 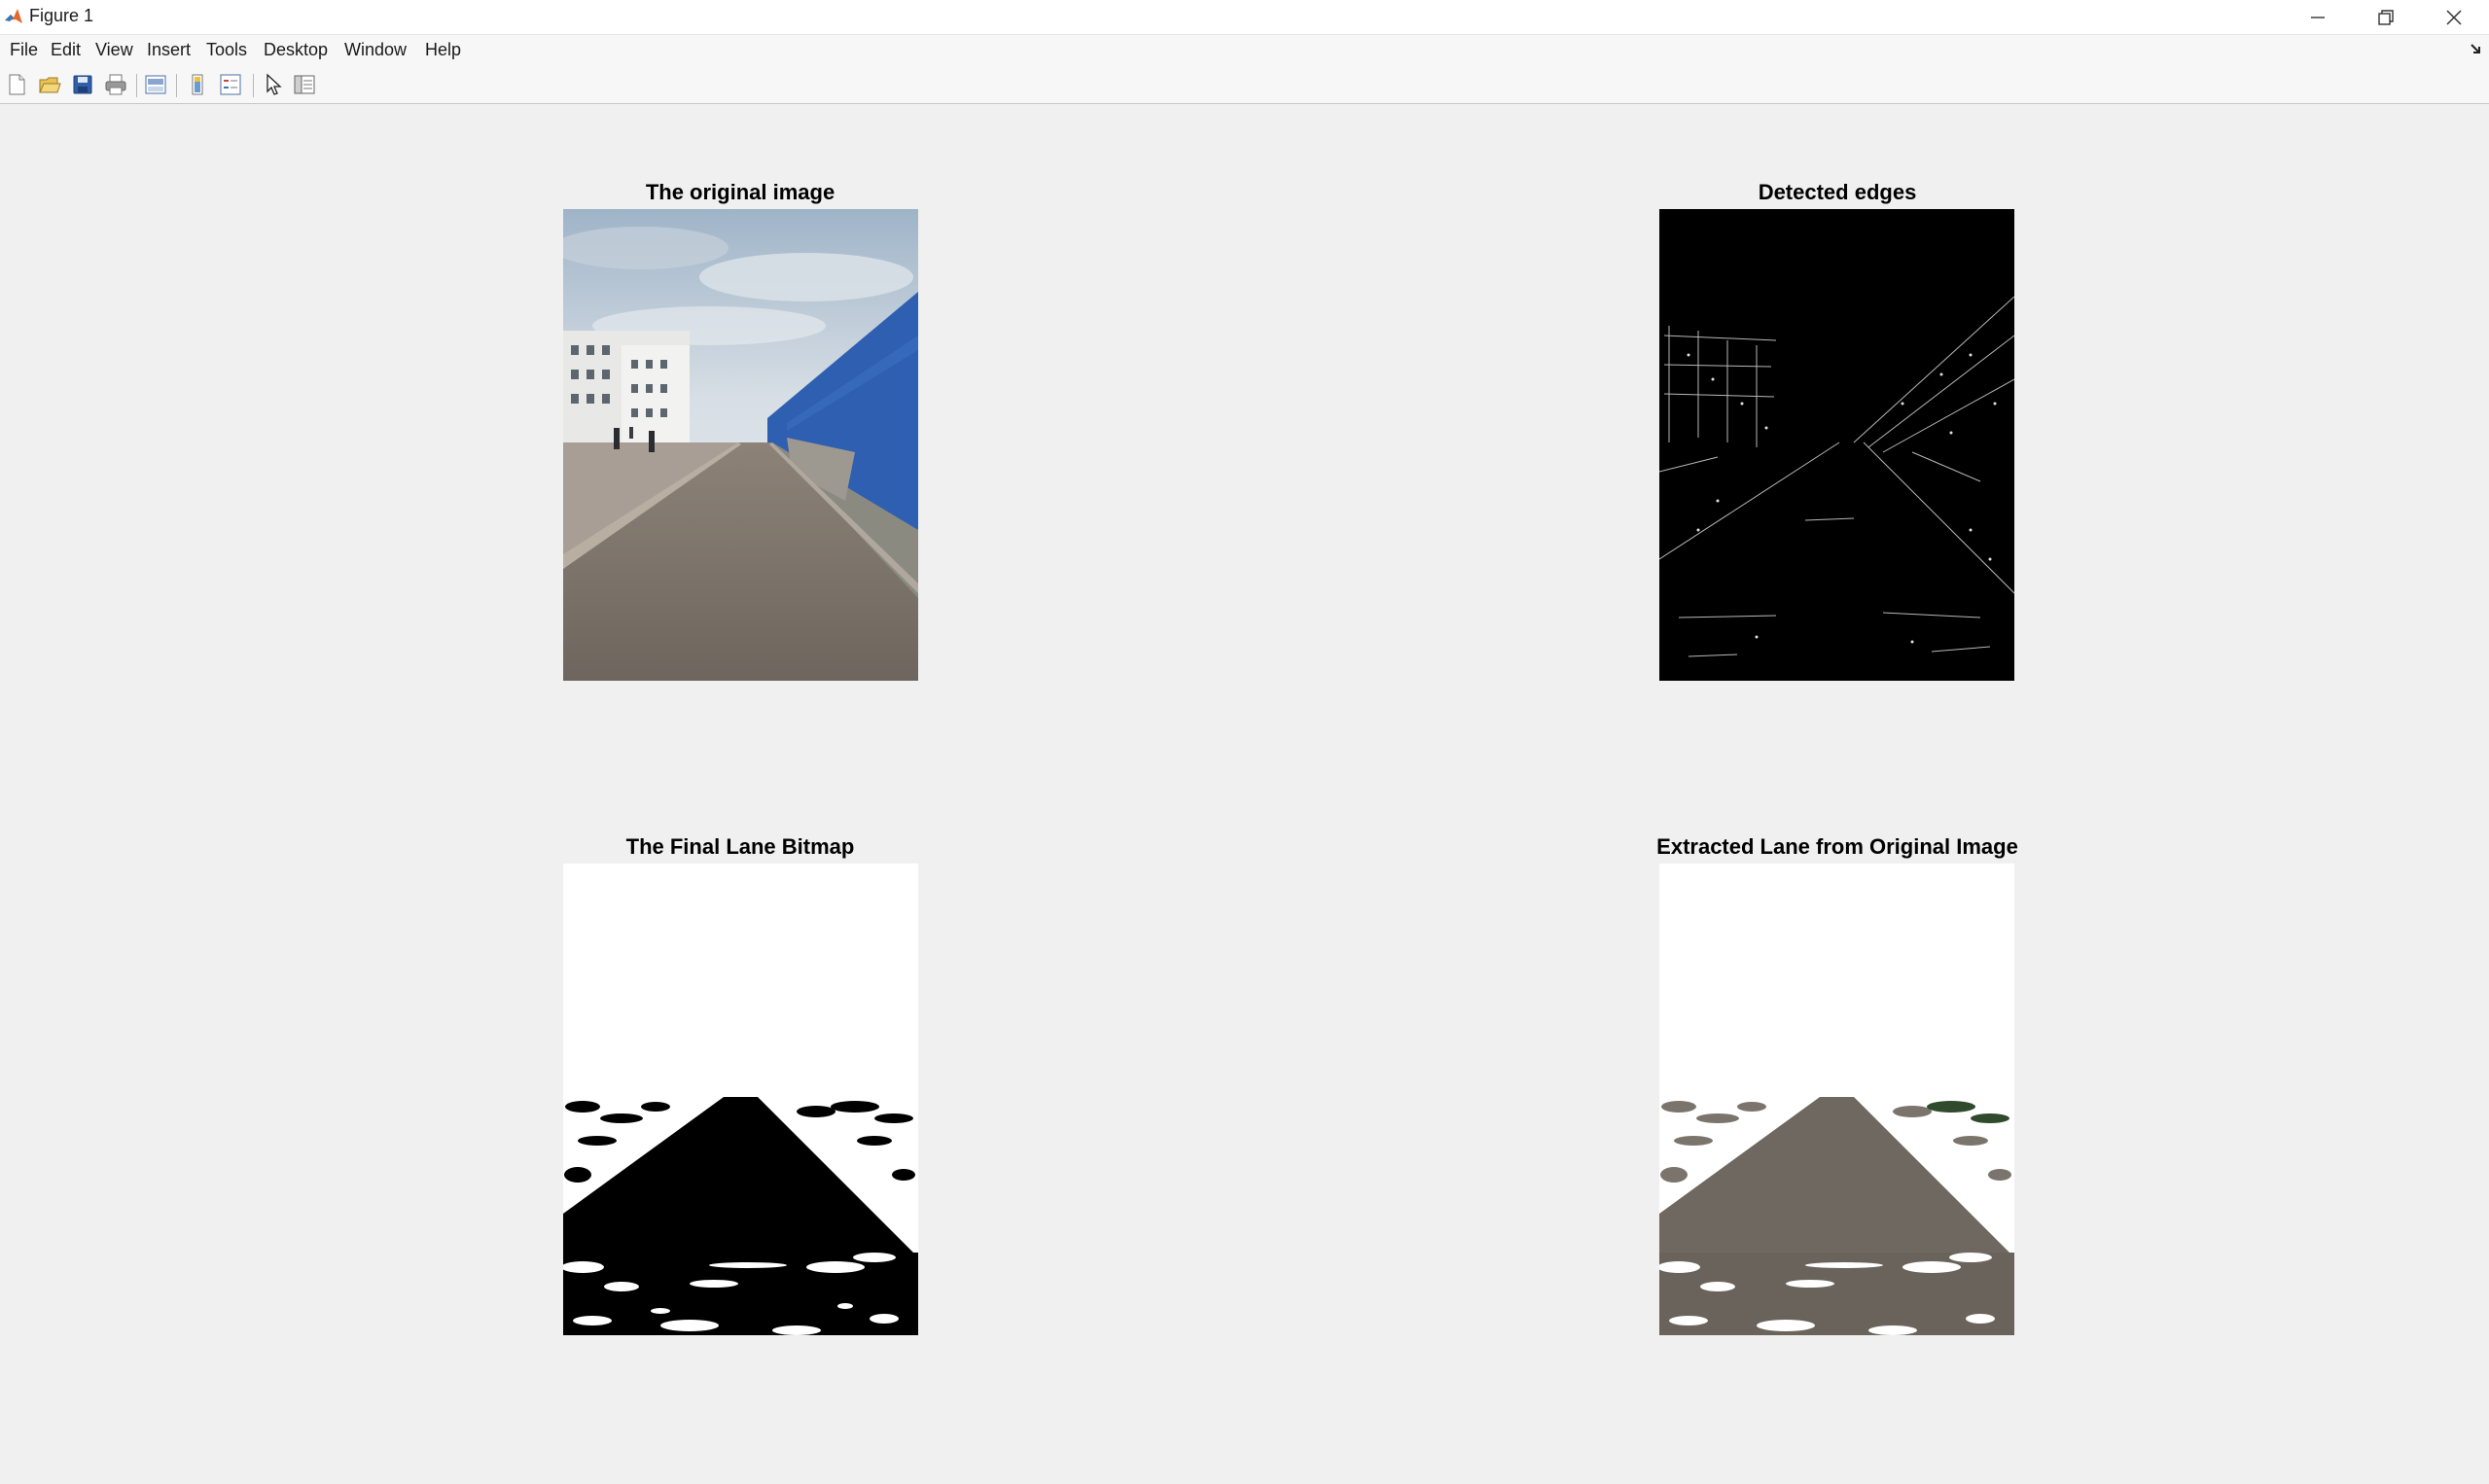 What do you see at coordinates (49, 85) in the screenshot?
I see `open-file-icon` at bounding box center [49, 85].